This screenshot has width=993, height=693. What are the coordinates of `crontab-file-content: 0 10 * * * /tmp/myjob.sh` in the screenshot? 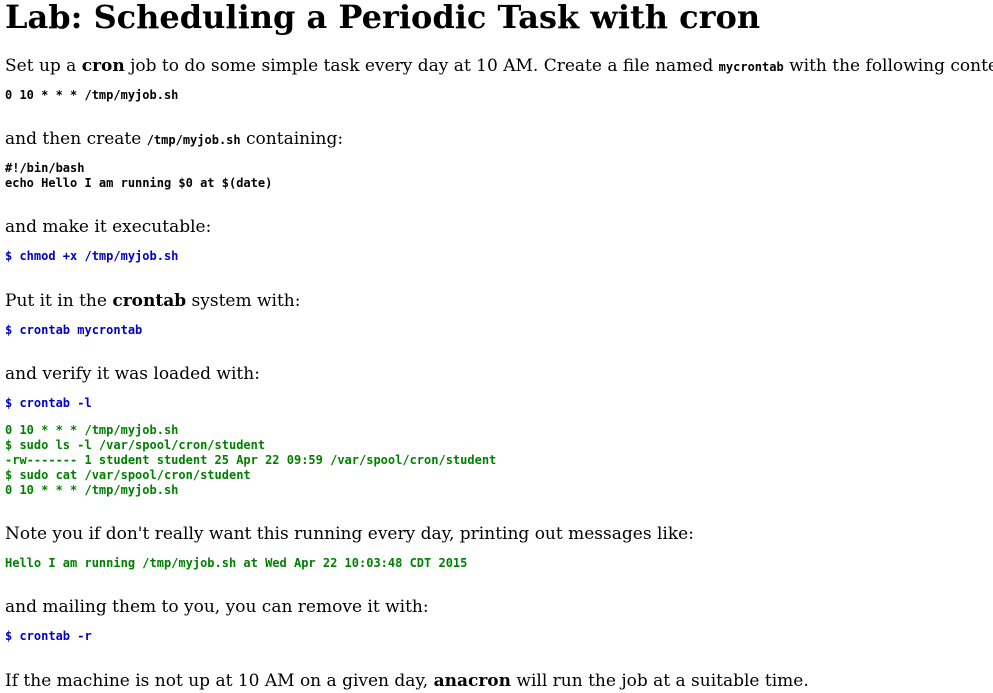 It's located at (92, 95).